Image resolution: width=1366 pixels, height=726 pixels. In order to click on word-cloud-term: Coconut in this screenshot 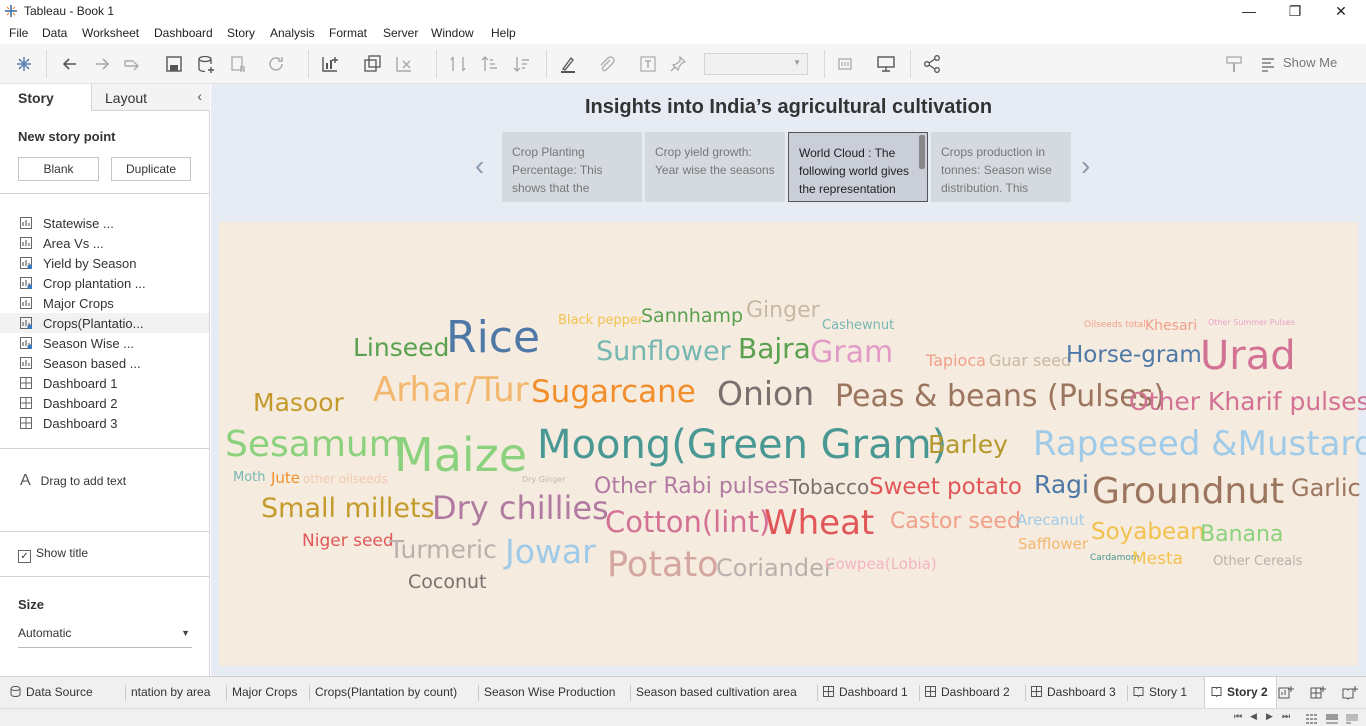, I will do `click(447, 582)`.